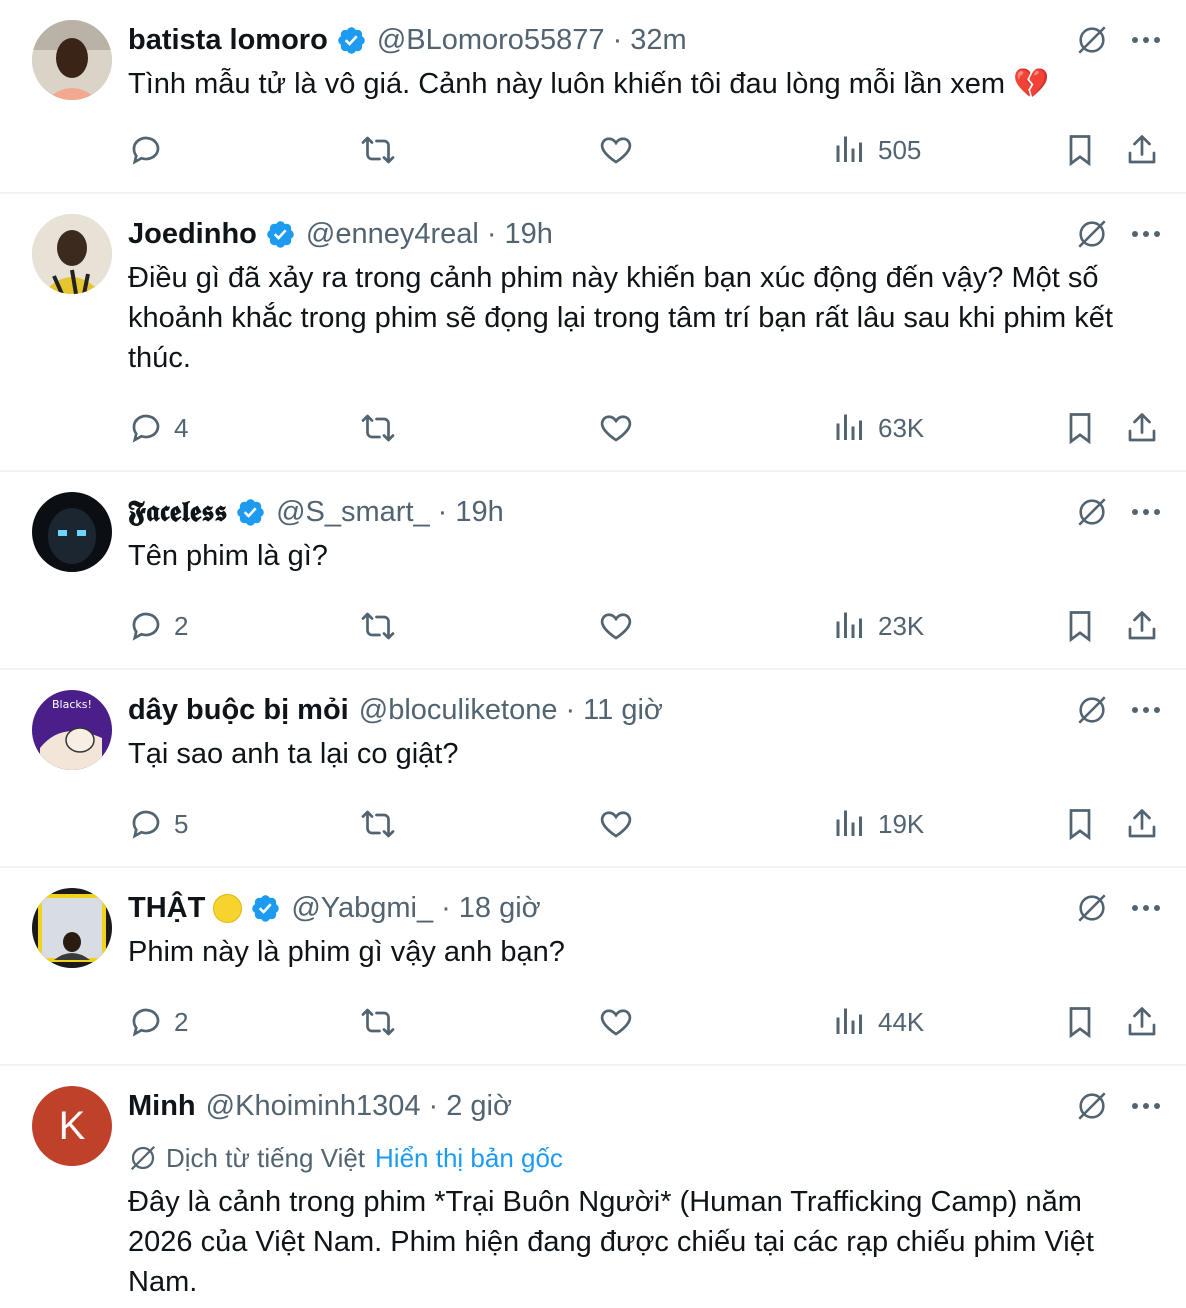  Describe the element at coordinates (623, 710) in the screenshot. I see `timestamp: 11 giờ` at that location.